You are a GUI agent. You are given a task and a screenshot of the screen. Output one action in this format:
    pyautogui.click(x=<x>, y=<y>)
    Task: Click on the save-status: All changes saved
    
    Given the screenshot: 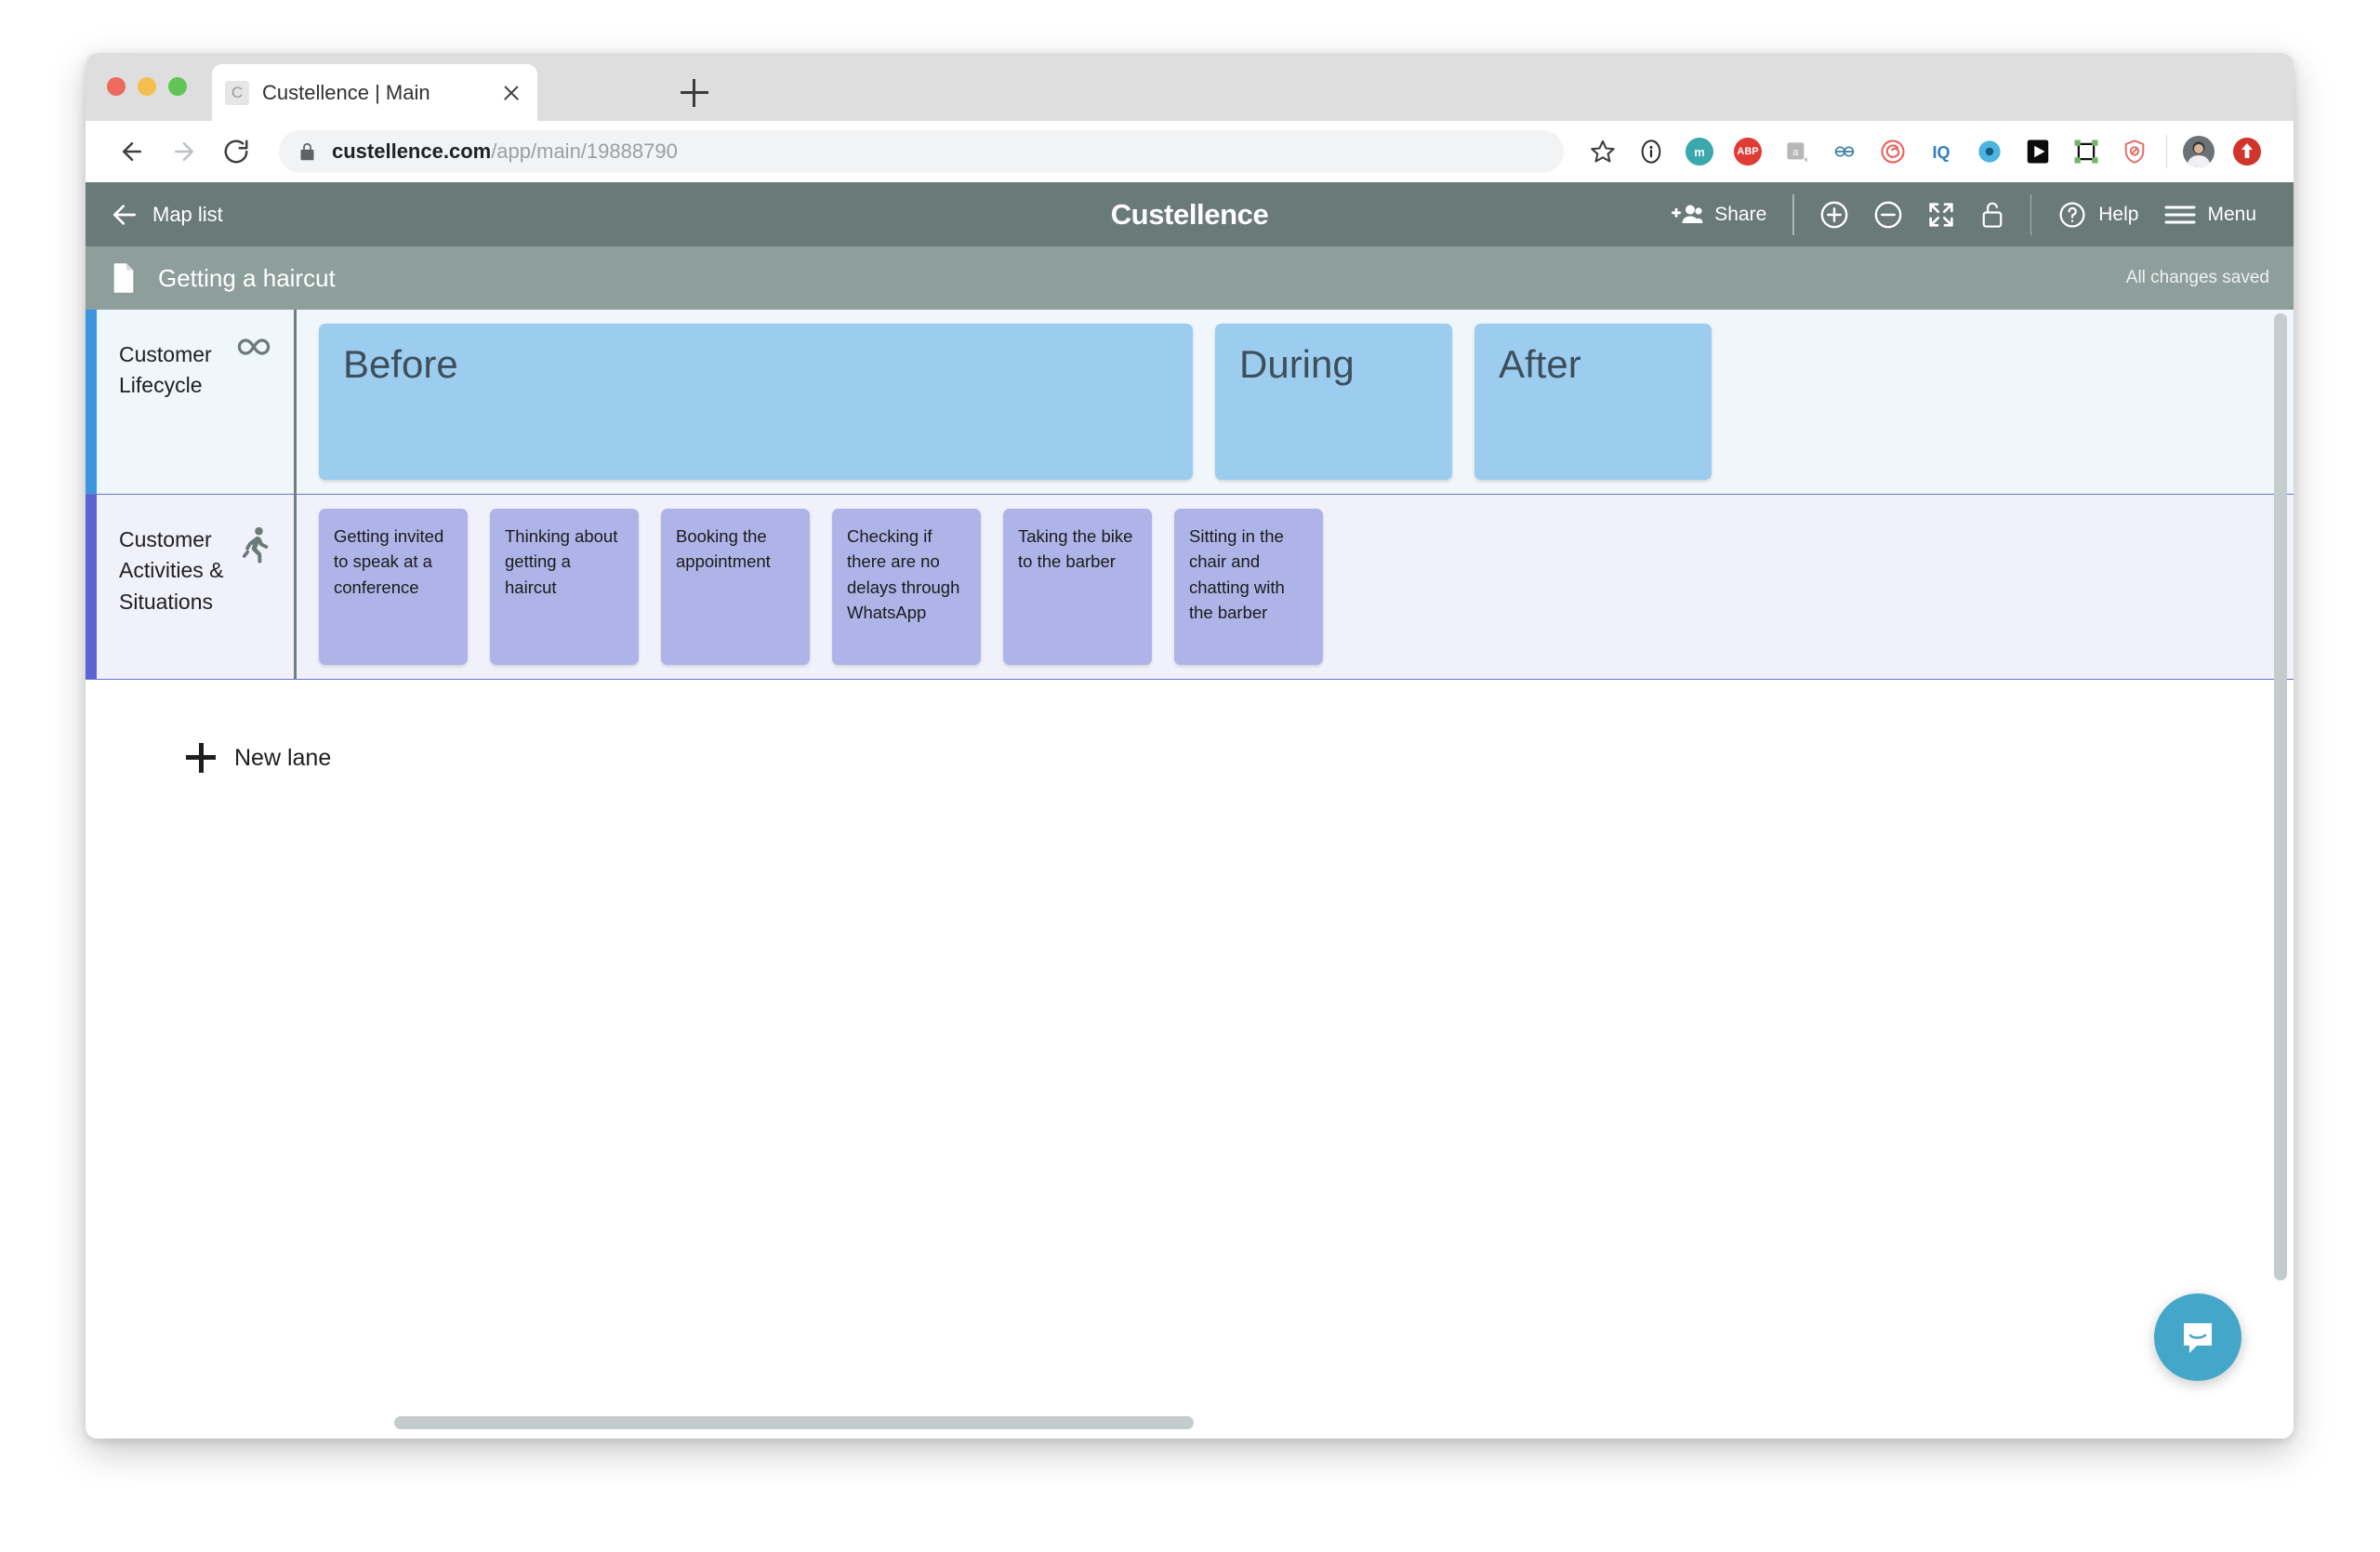 What is the action you would take?
    pyautogui.click(x=2197, y=277)
    